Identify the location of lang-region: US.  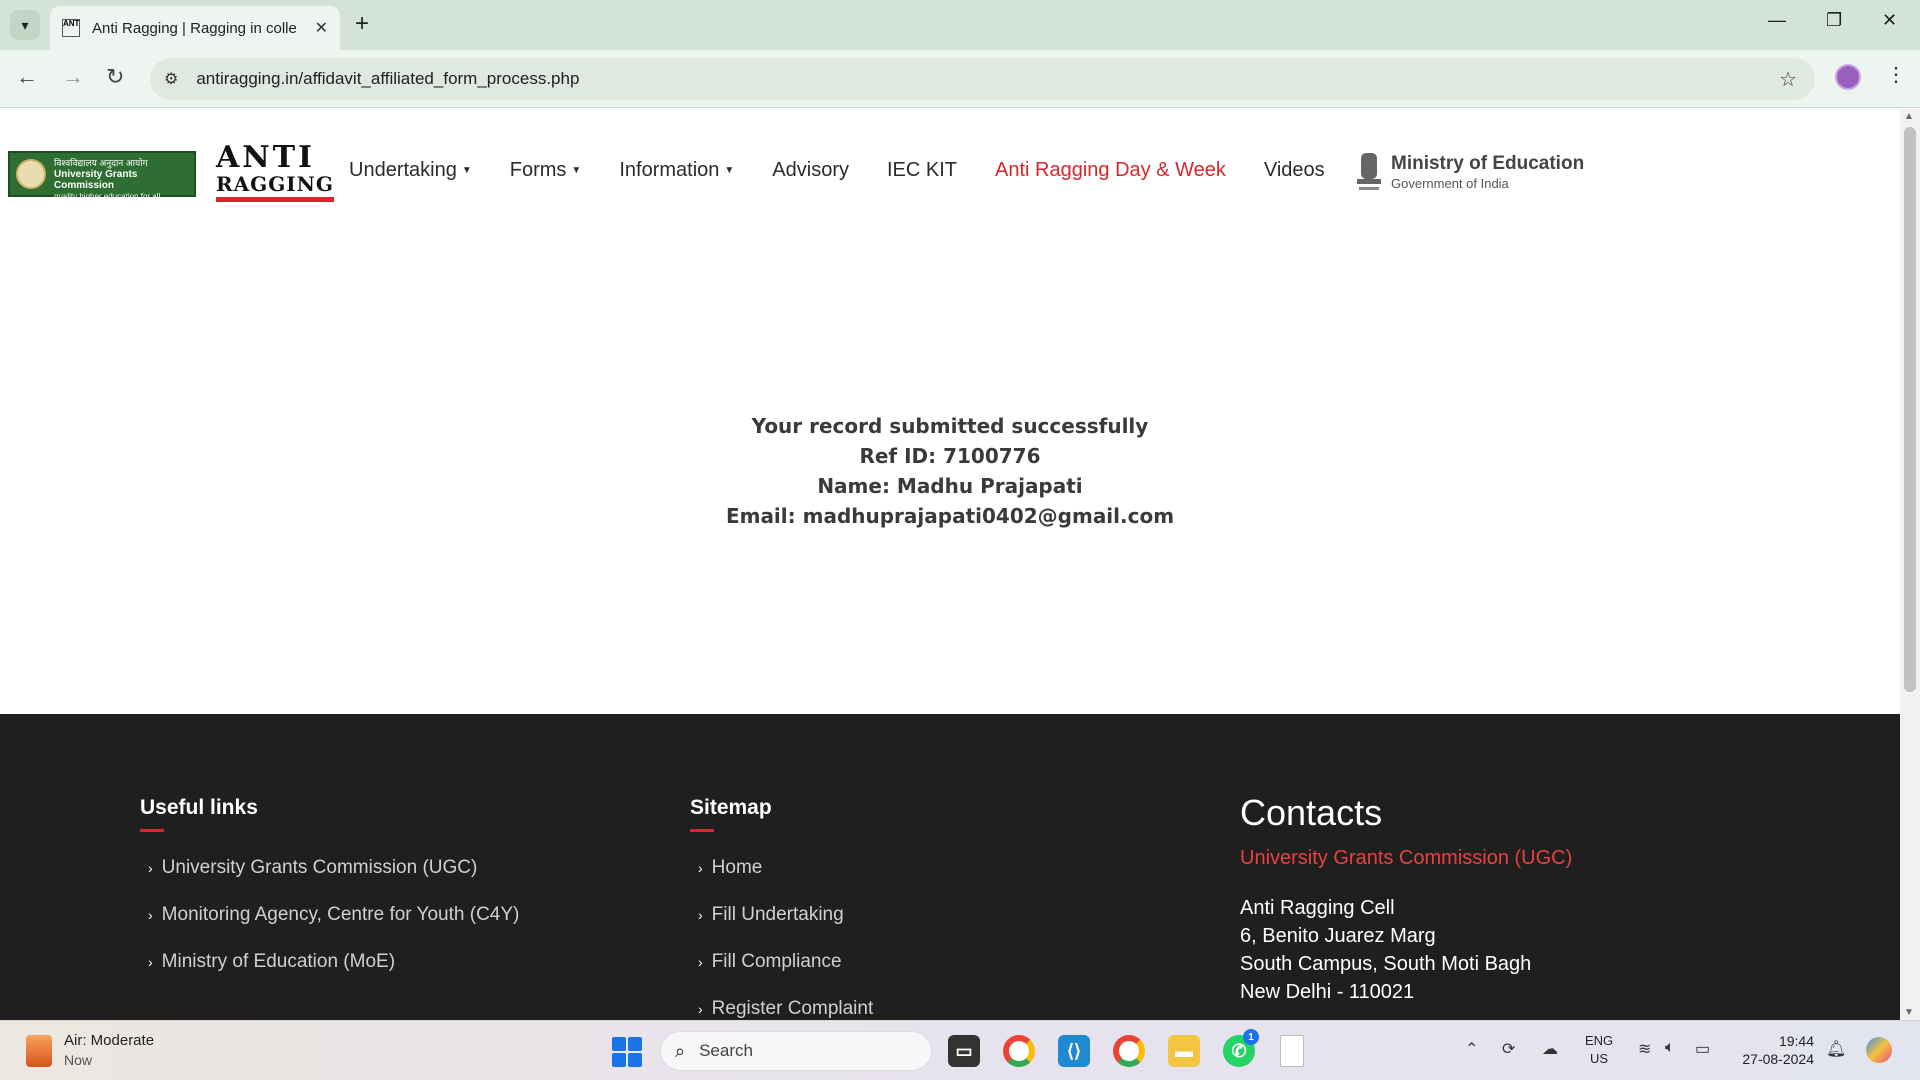
(1599, 1058).